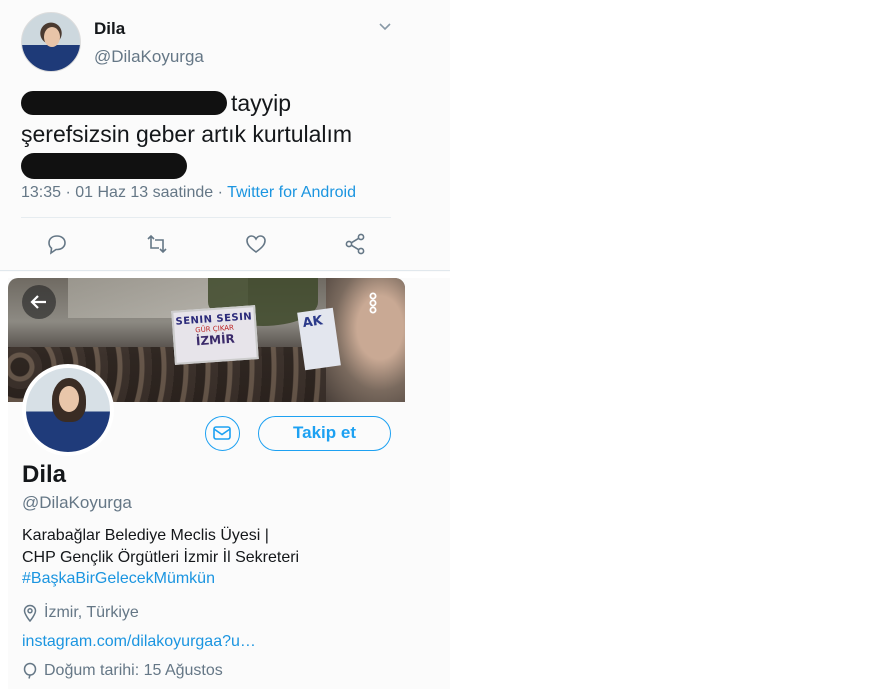  I want to click on follow-button: Takip et, so click(324, 433).